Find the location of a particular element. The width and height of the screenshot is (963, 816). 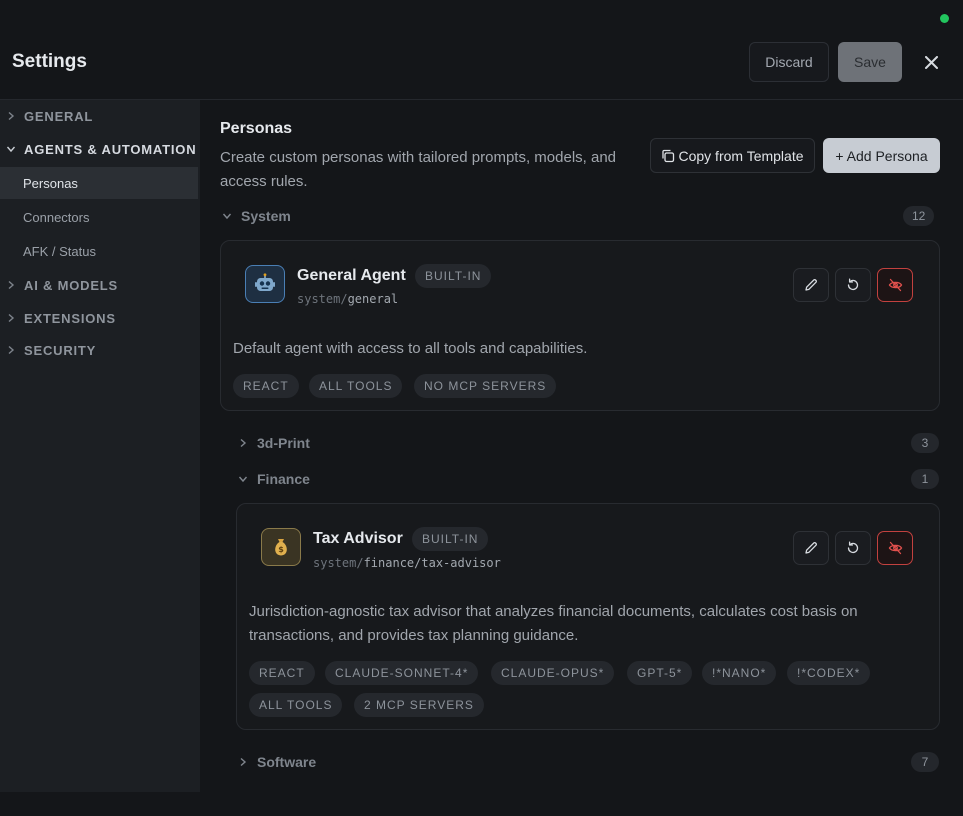

persona-path: system/general is located at coordinates (347, 299).